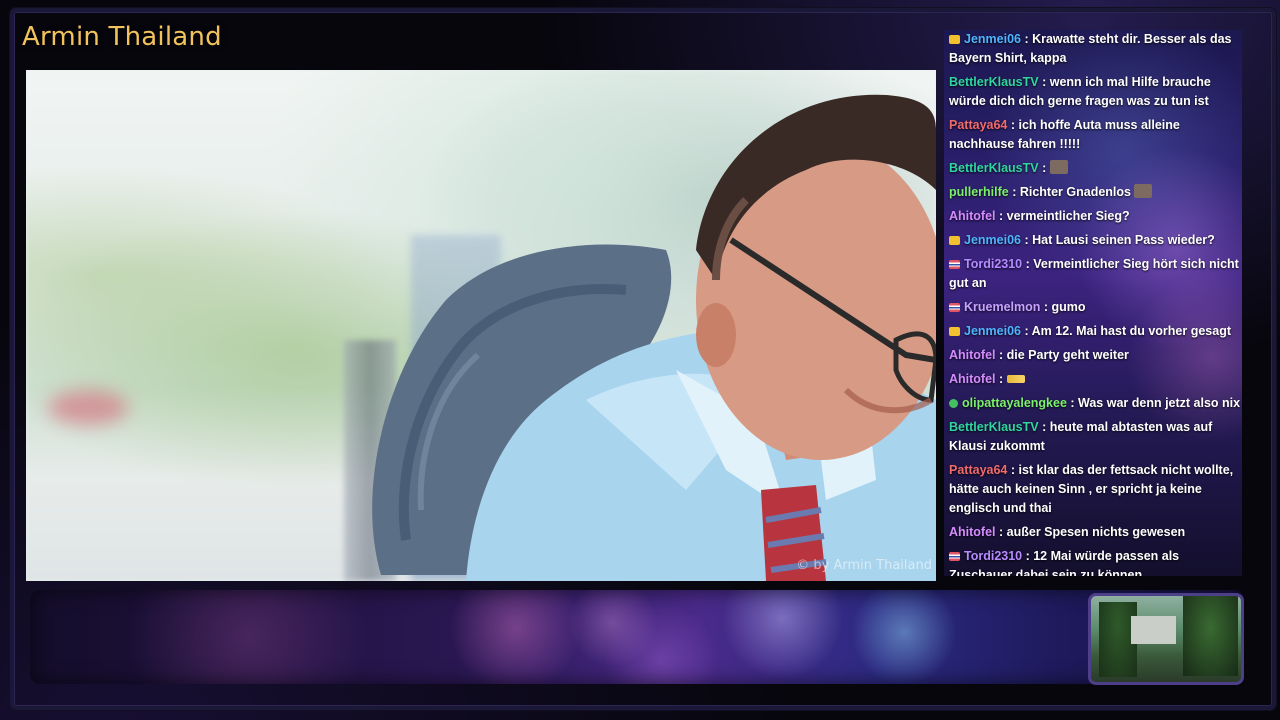  I want to click on chat-text: Am 12. Mai hast du vorher gesagt, so click(1131, 331).